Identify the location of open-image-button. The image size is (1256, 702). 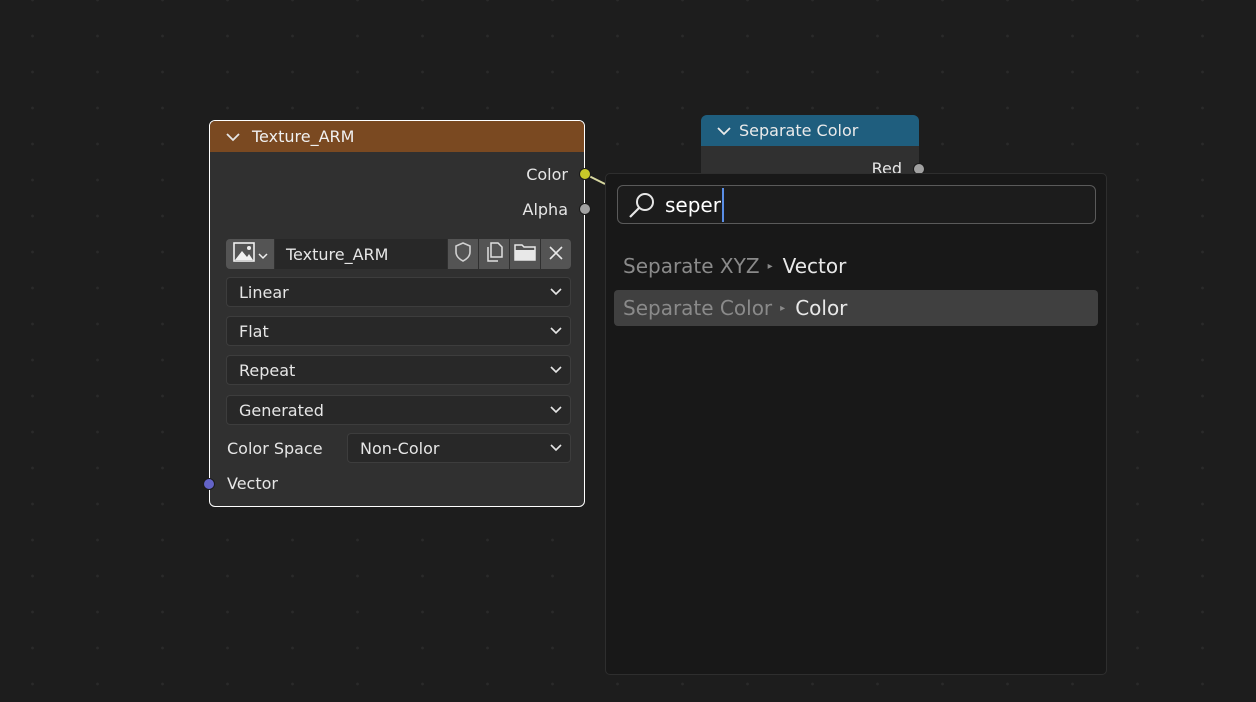
(525, 254).